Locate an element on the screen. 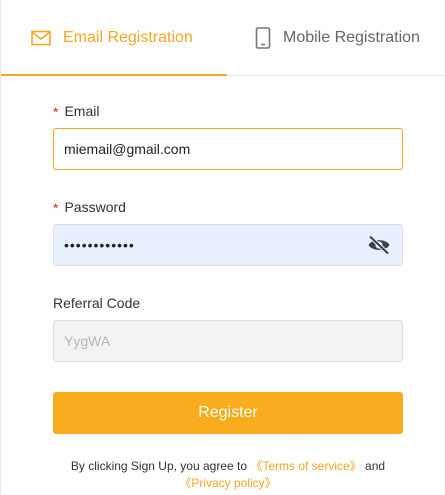  envelope-icon is located at coordinates (41, 38).